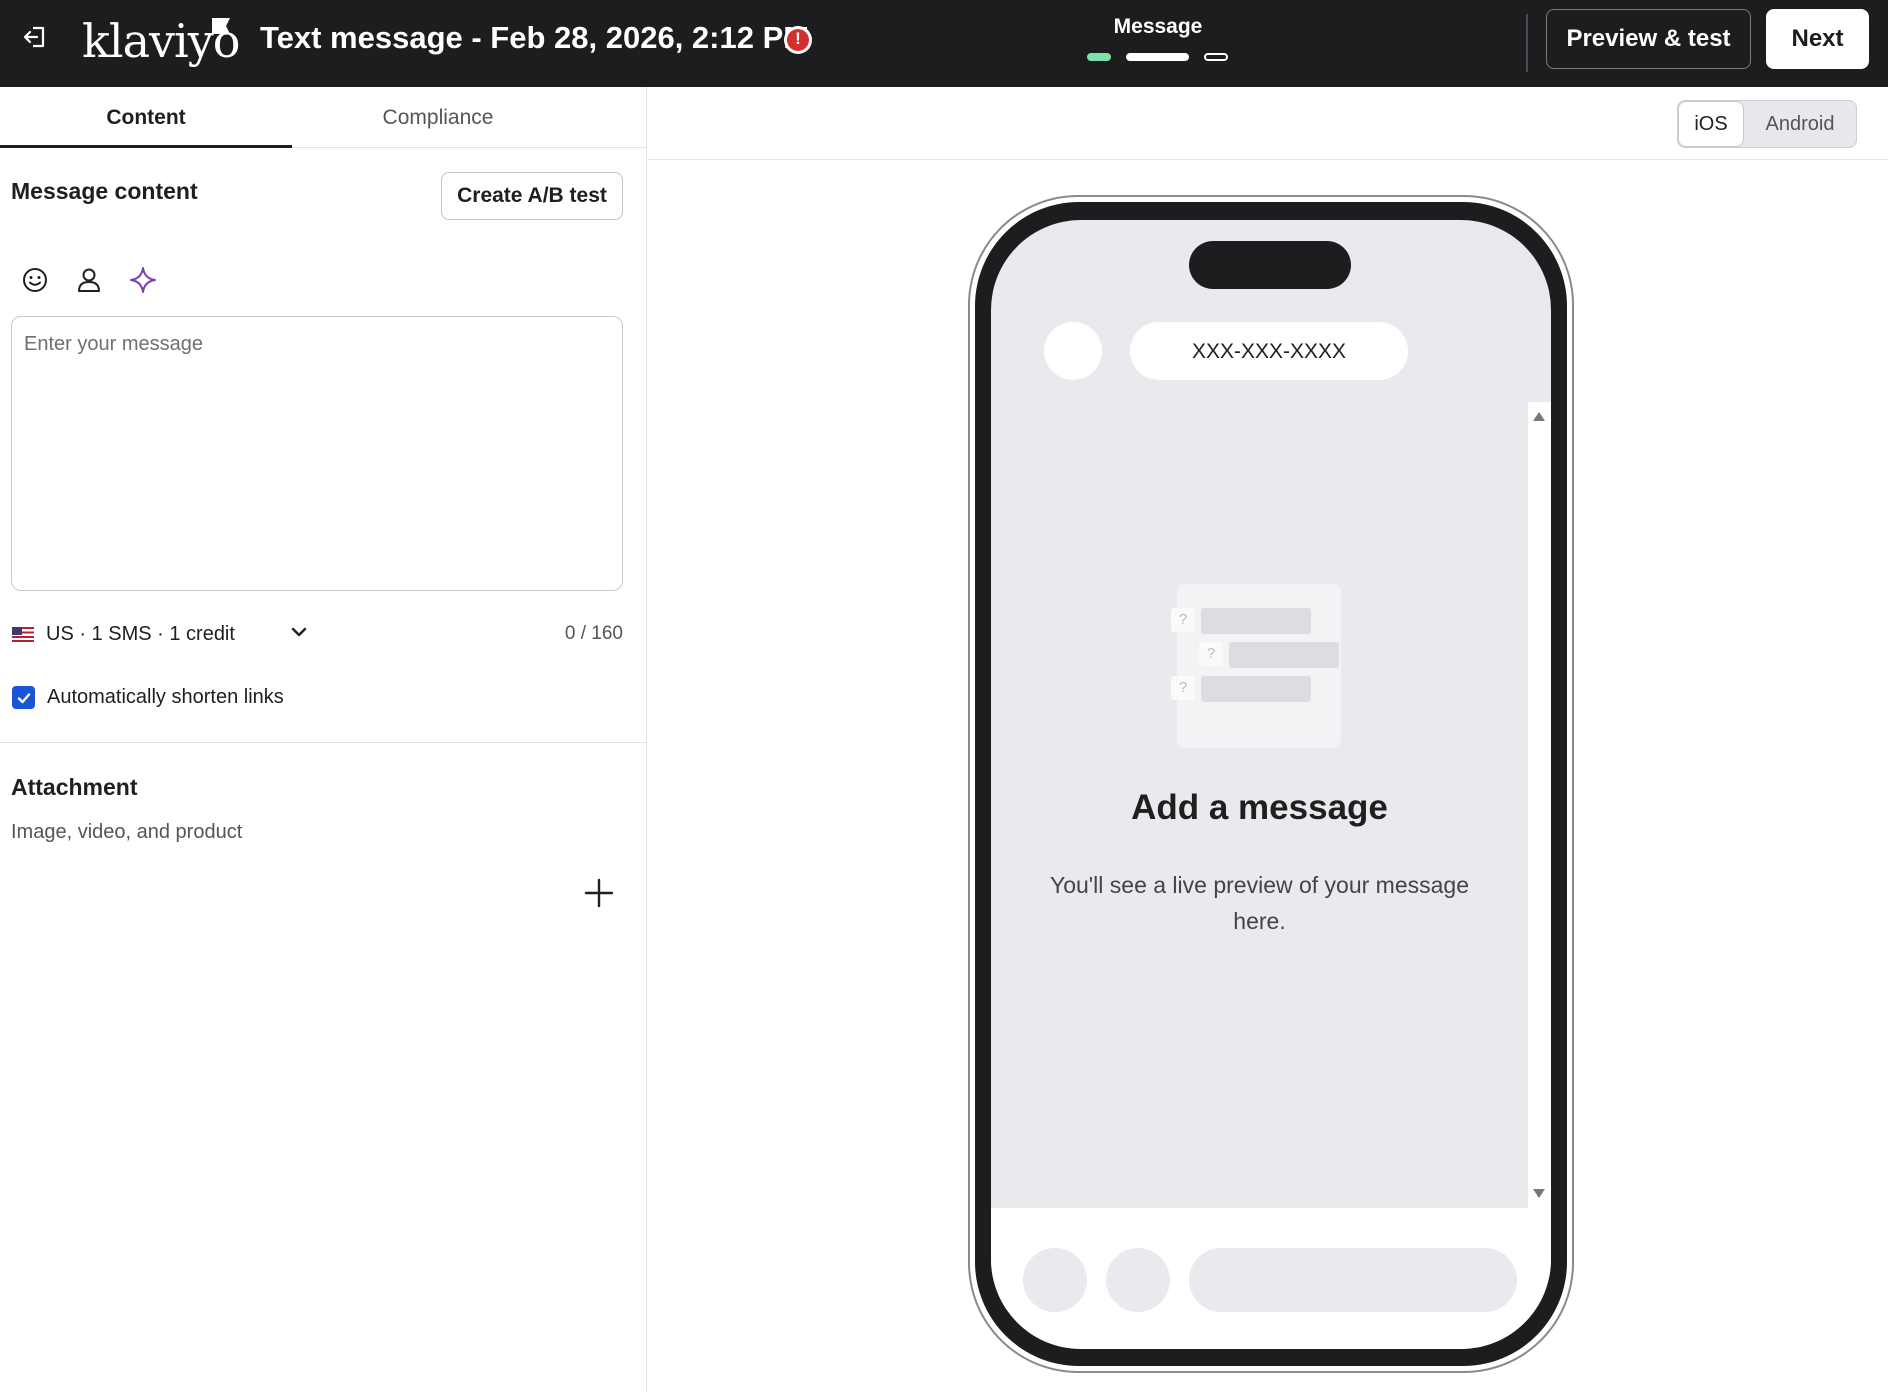 The image size is (1888, 1392). I want to click on scroll-down-icon, so click(1539, 1193).